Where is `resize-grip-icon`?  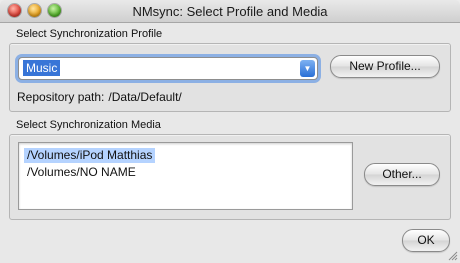 resize-grip-icon is located at coordinates (452, 255).